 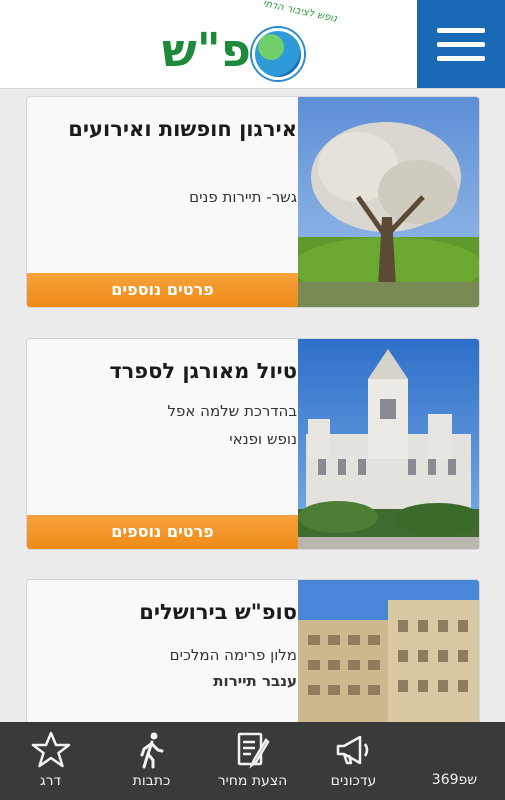 I want to click on card-subtitle: ענבר תיירות, so click(x=255, y=681).